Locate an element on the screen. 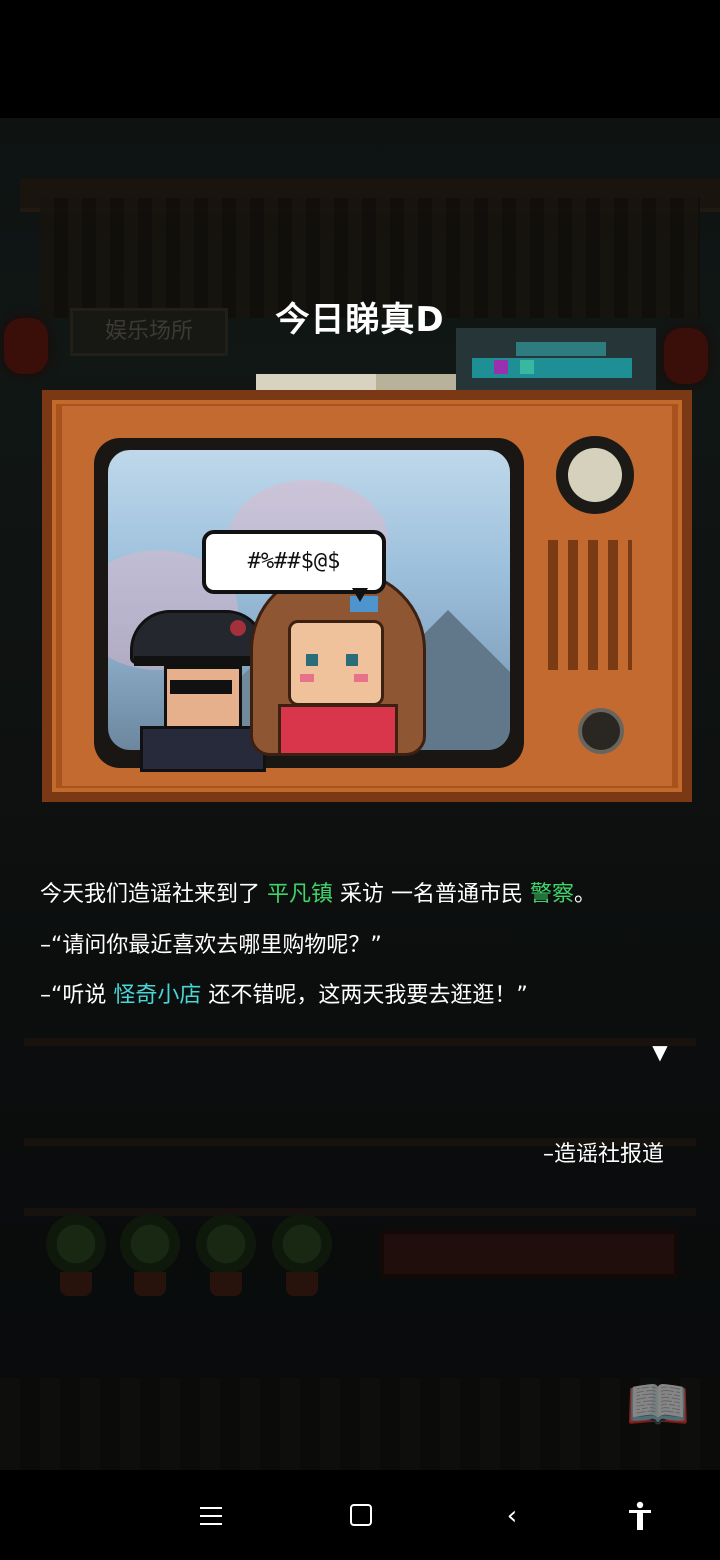 The image size is (720, 1560). shop-highlight: 怪奇小店 is located at coordinates (157, 995).